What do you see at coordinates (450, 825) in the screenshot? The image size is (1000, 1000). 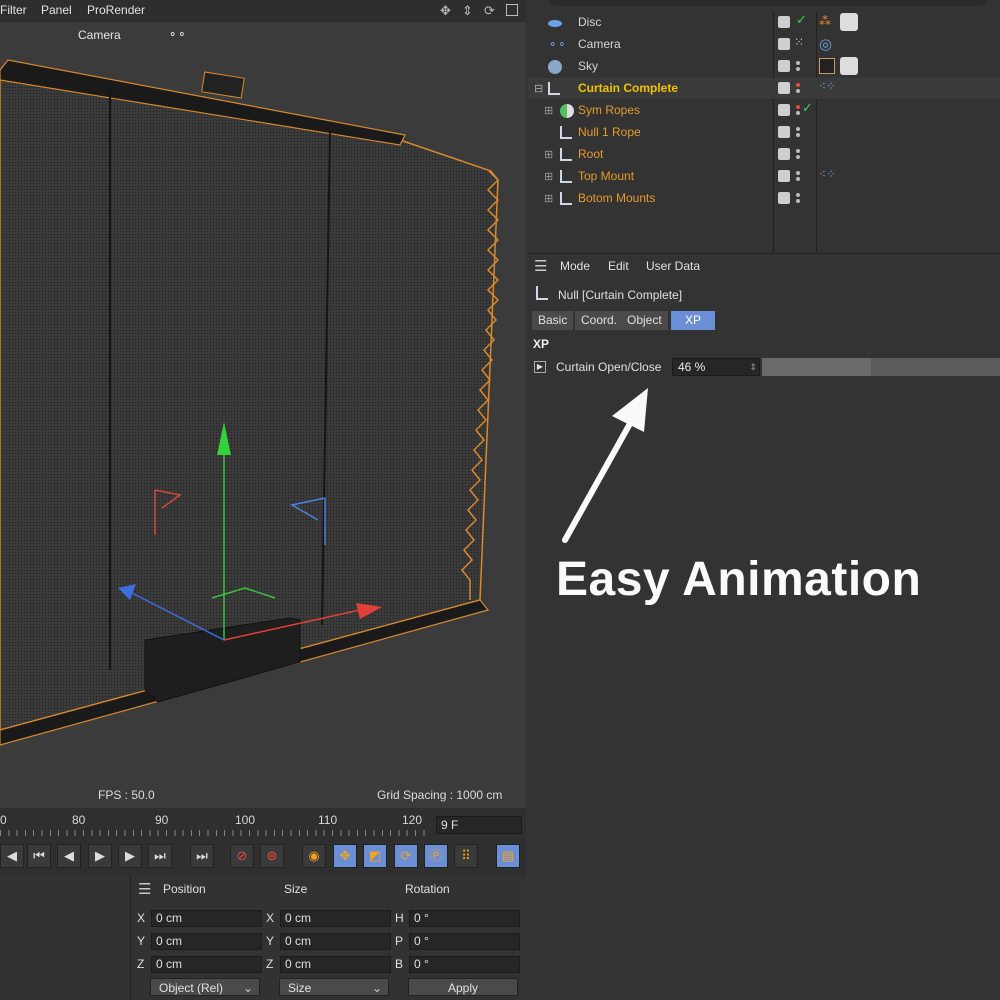 I see `current-frame-value: 9 F` at bounding box center [450, 825].